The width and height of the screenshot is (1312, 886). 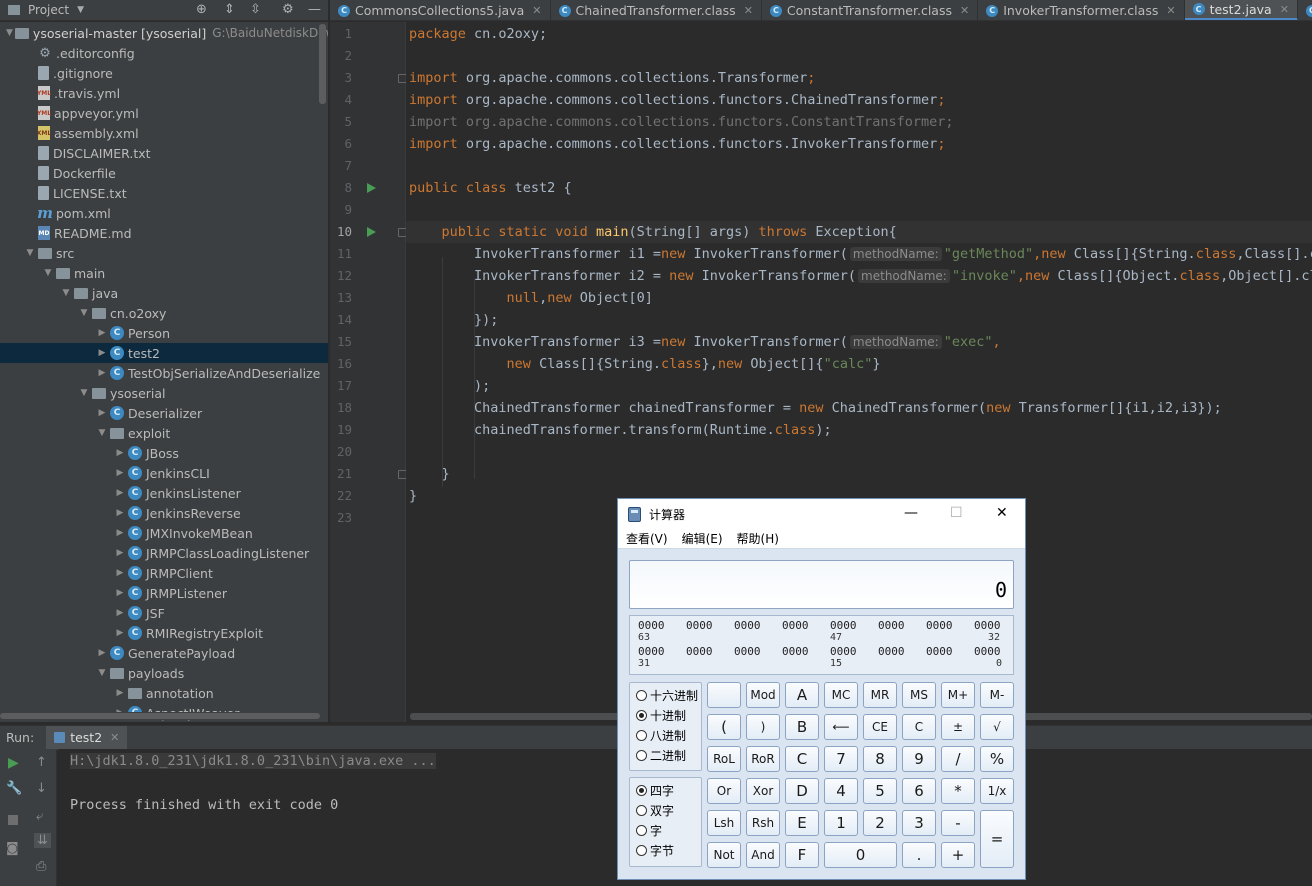 I want to click on code-line: });, so click(x=452, y=320).